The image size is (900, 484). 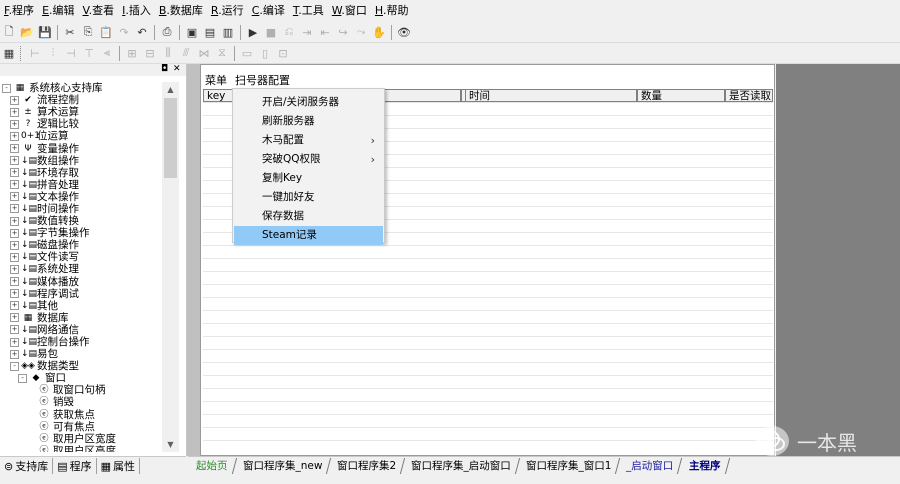 I want to click on tree-item: + ✔ 流程控制, so click(x=81, y=100).